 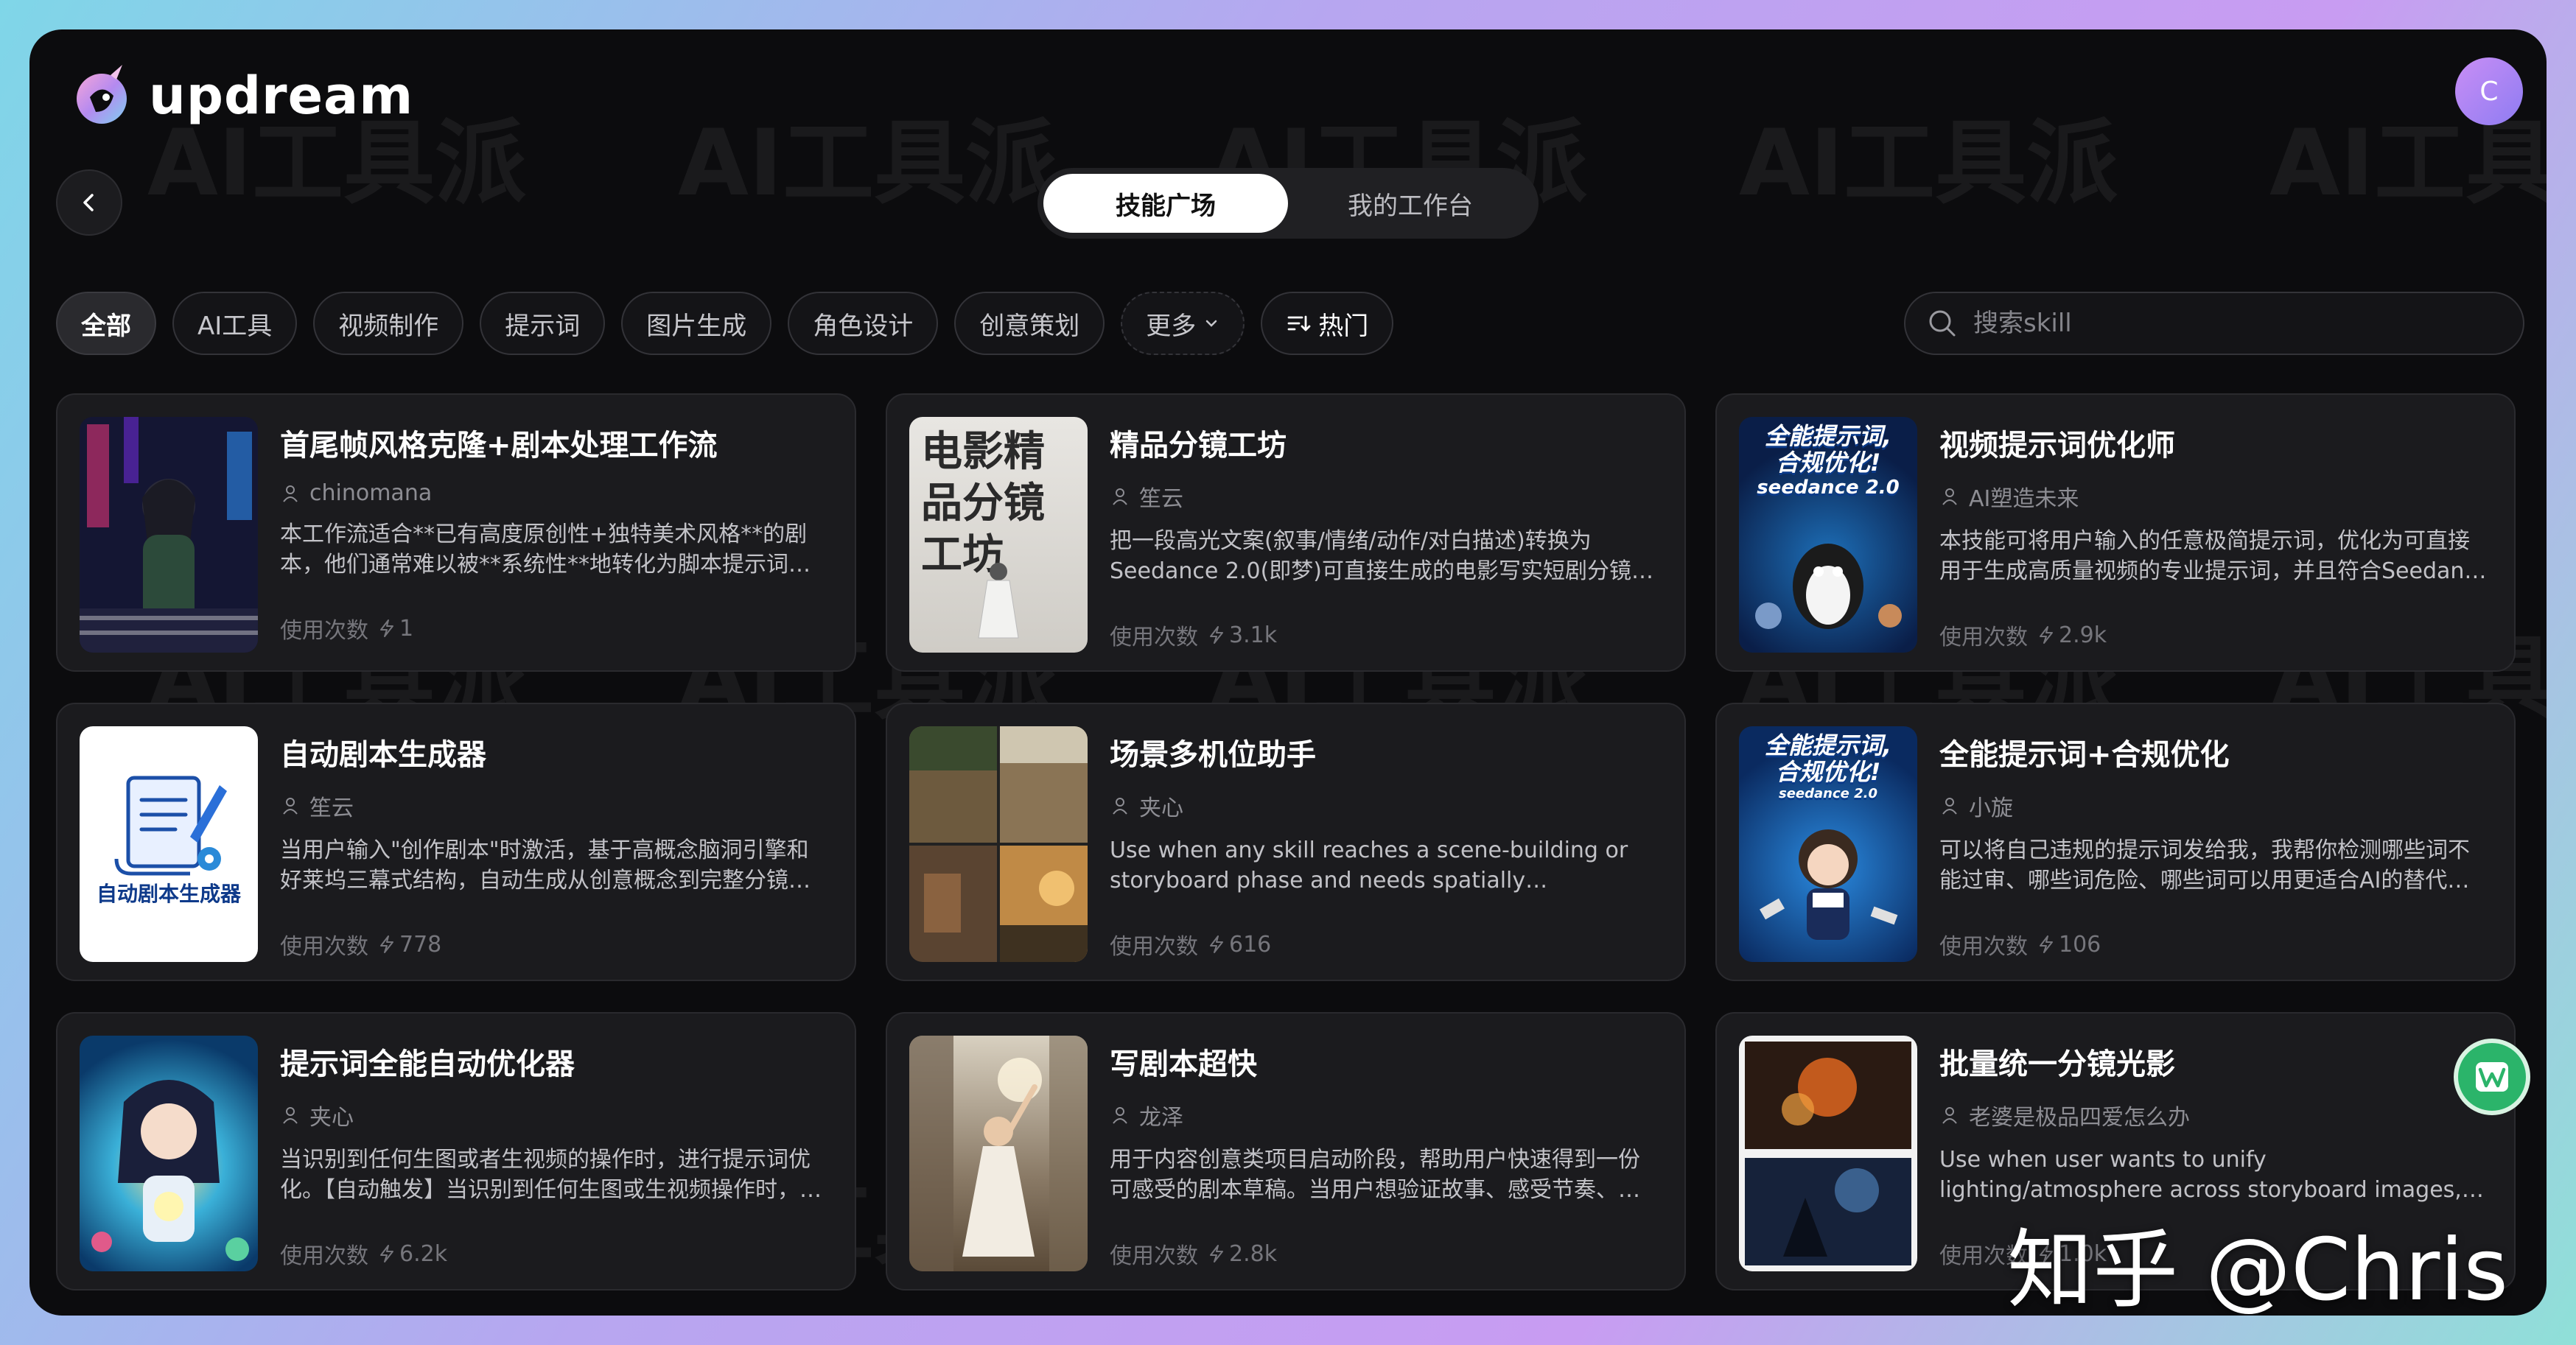 What do you see at coordinates (2213, 1115) in the screenshot?
I see `skill-author: 老婆是极品四爱怎么办` at bounding box center [2213, 1115].